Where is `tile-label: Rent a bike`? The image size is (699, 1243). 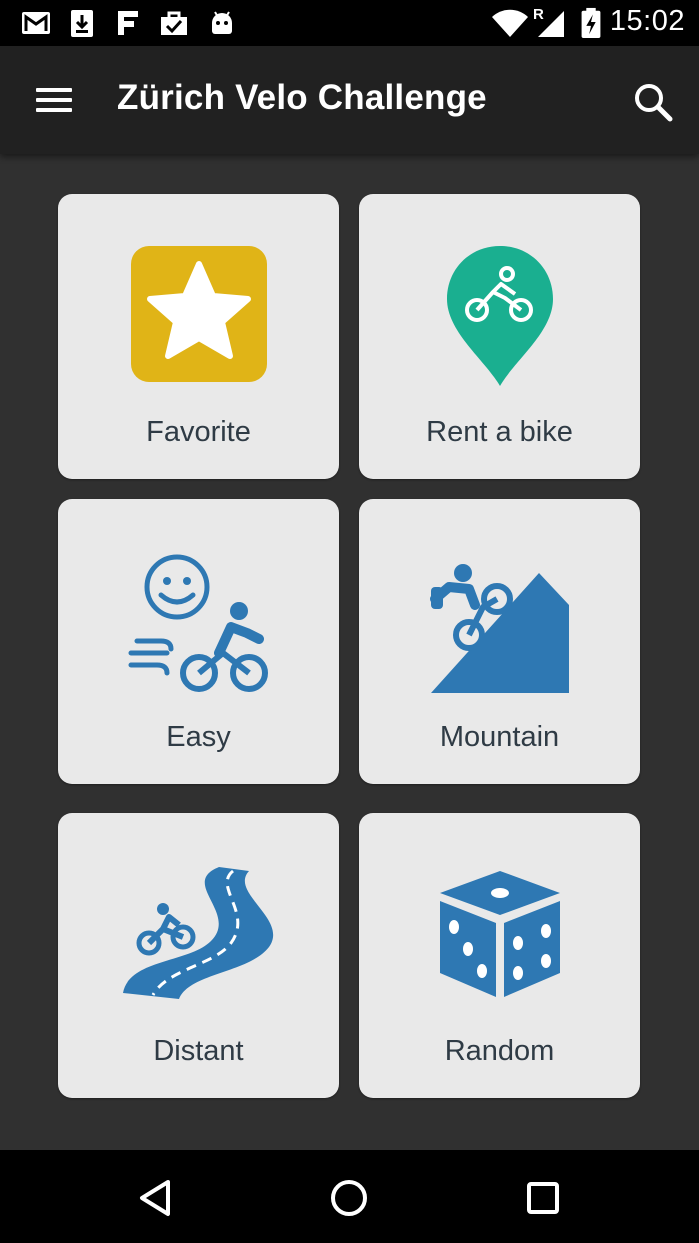
tile-label: Rent a bike is located at coordinates (499, 432).